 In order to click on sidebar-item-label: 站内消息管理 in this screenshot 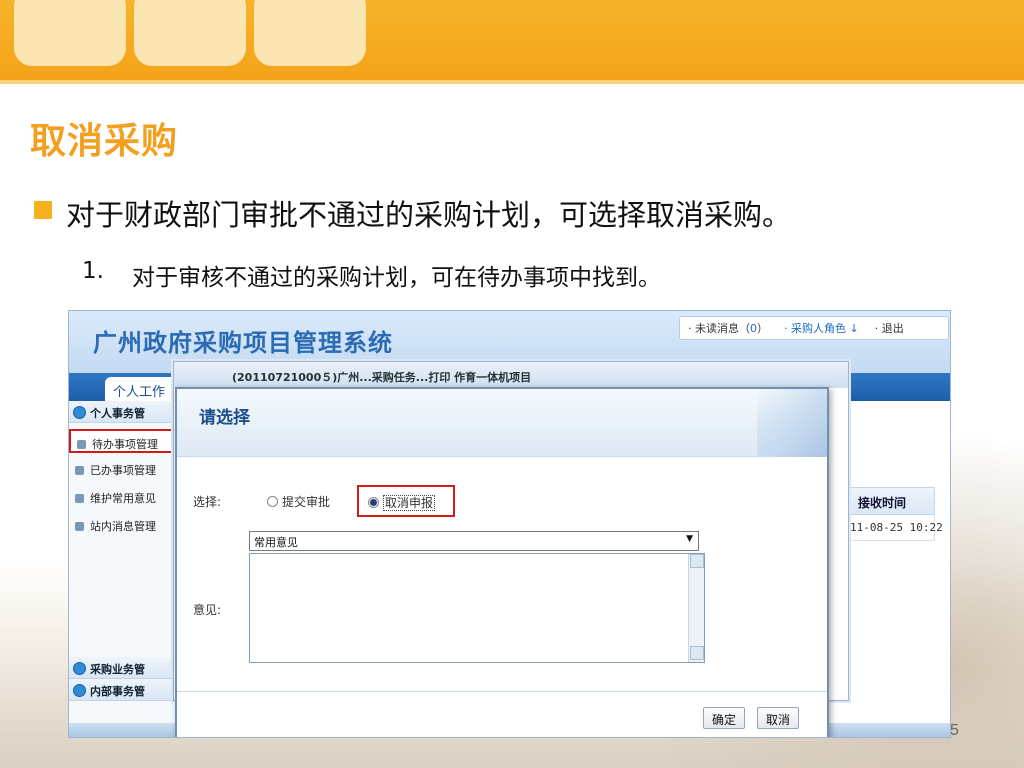, I will do `click(123, 526)`.